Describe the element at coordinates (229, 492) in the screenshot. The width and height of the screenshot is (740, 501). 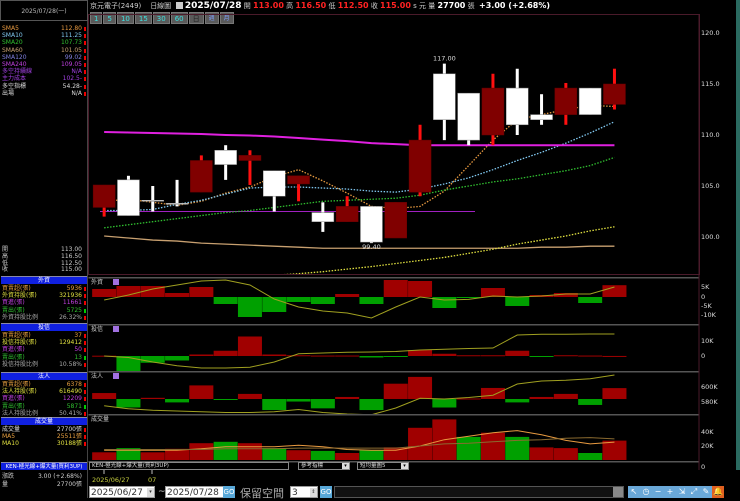
I see `go-button: GO` at that location.